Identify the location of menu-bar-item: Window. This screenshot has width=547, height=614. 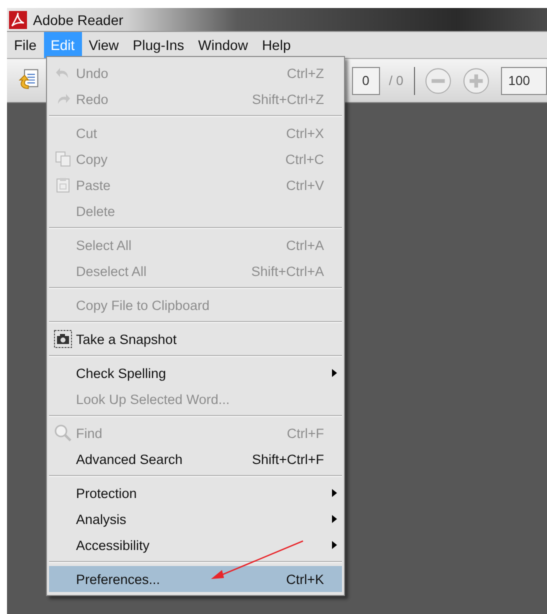
(223, 45).